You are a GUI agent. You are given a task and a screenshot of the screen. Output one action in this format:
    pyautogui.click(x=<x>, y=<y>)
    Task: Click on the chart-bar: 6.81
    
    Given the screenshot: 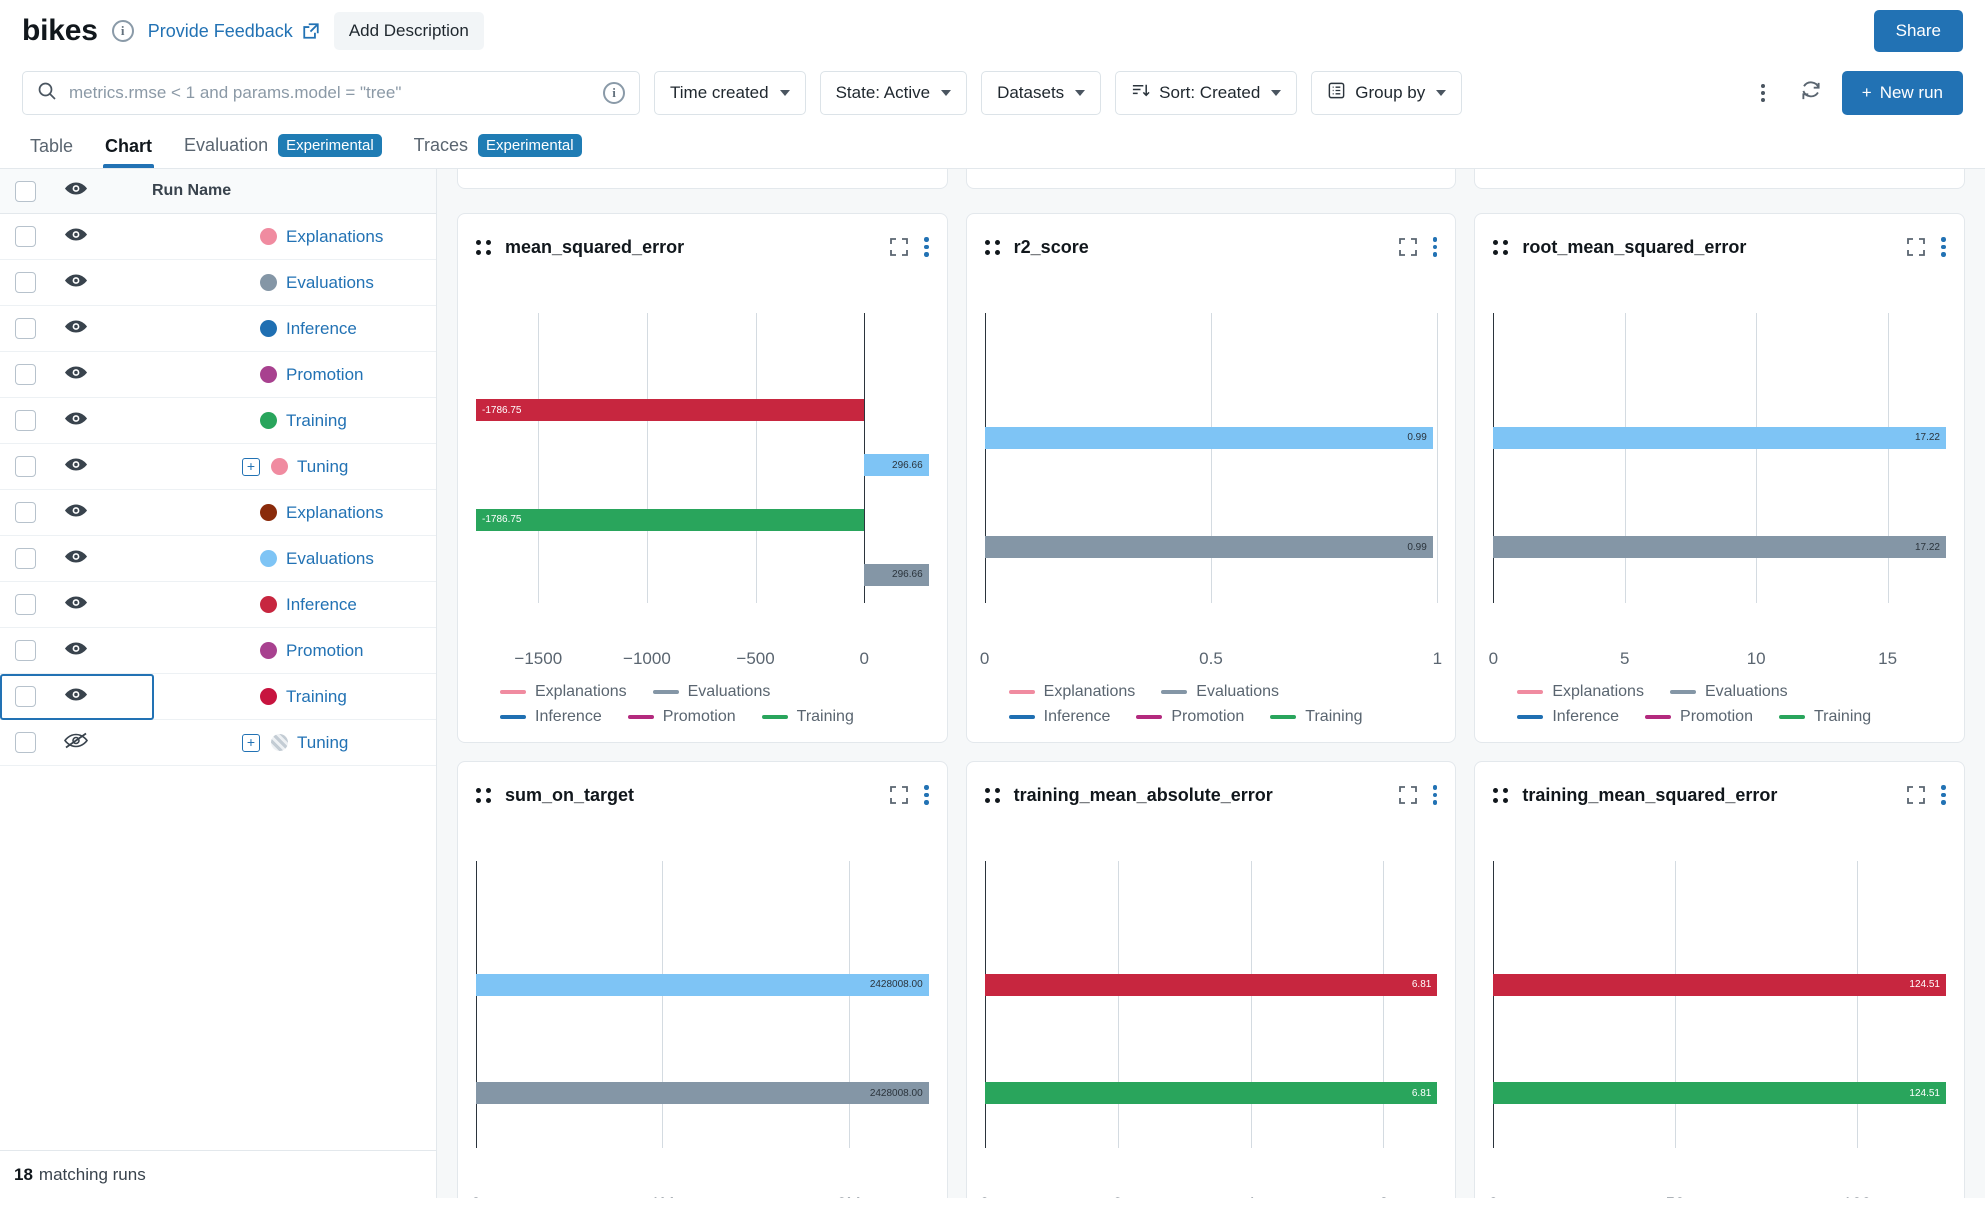 What is the action you would take?
    pyautogui.click(x=1211, y=1093)
    